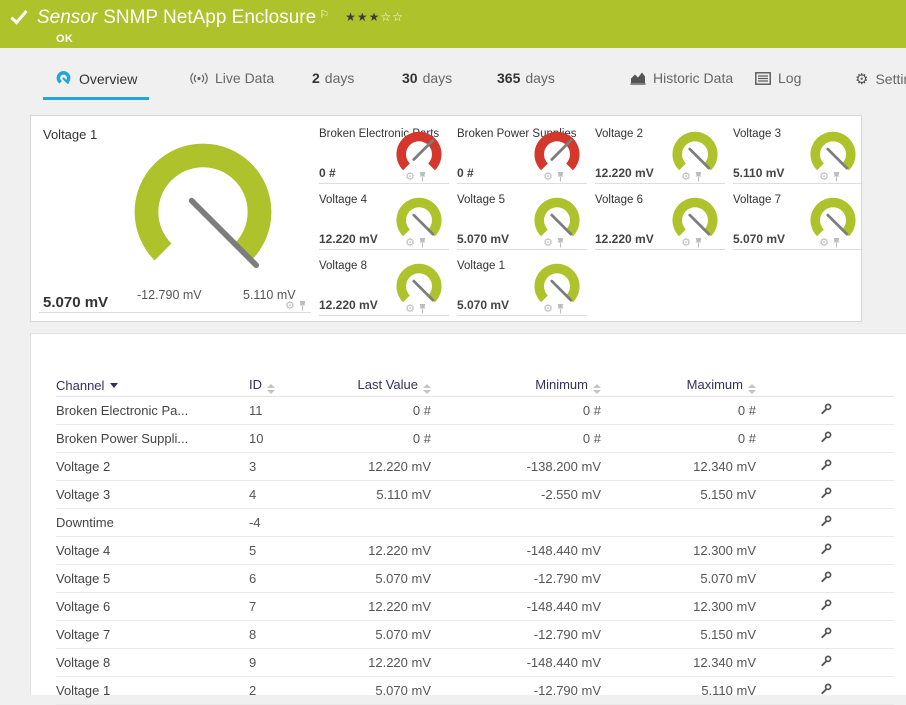 The height and width of the screenshot is (705, 906). I want to click on mini-gauge-voltage-5: Voltage 5 5.070 mV ⚙, so click(522, 221).